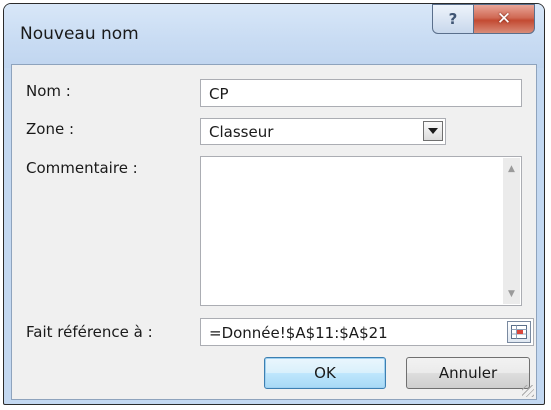 The image size is (551, 410). What do you see at coordinates (323, 131) in the screenshot?
I see `scope-select: Classeur` at bounding box center [323, 131].